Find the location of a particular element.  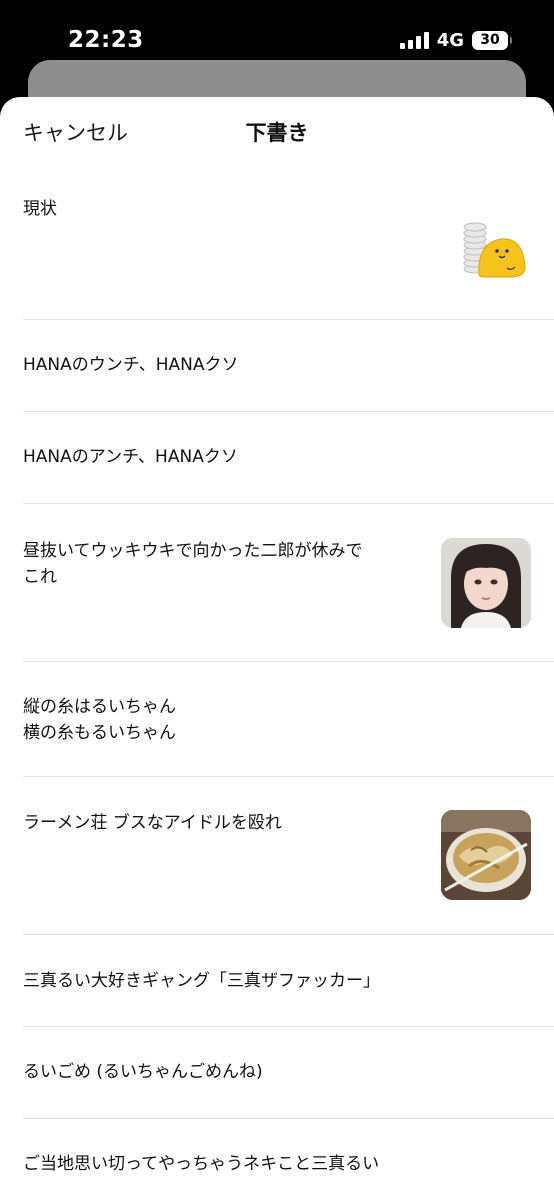

draft-item: 現状 is located at coordinates (288, 243).